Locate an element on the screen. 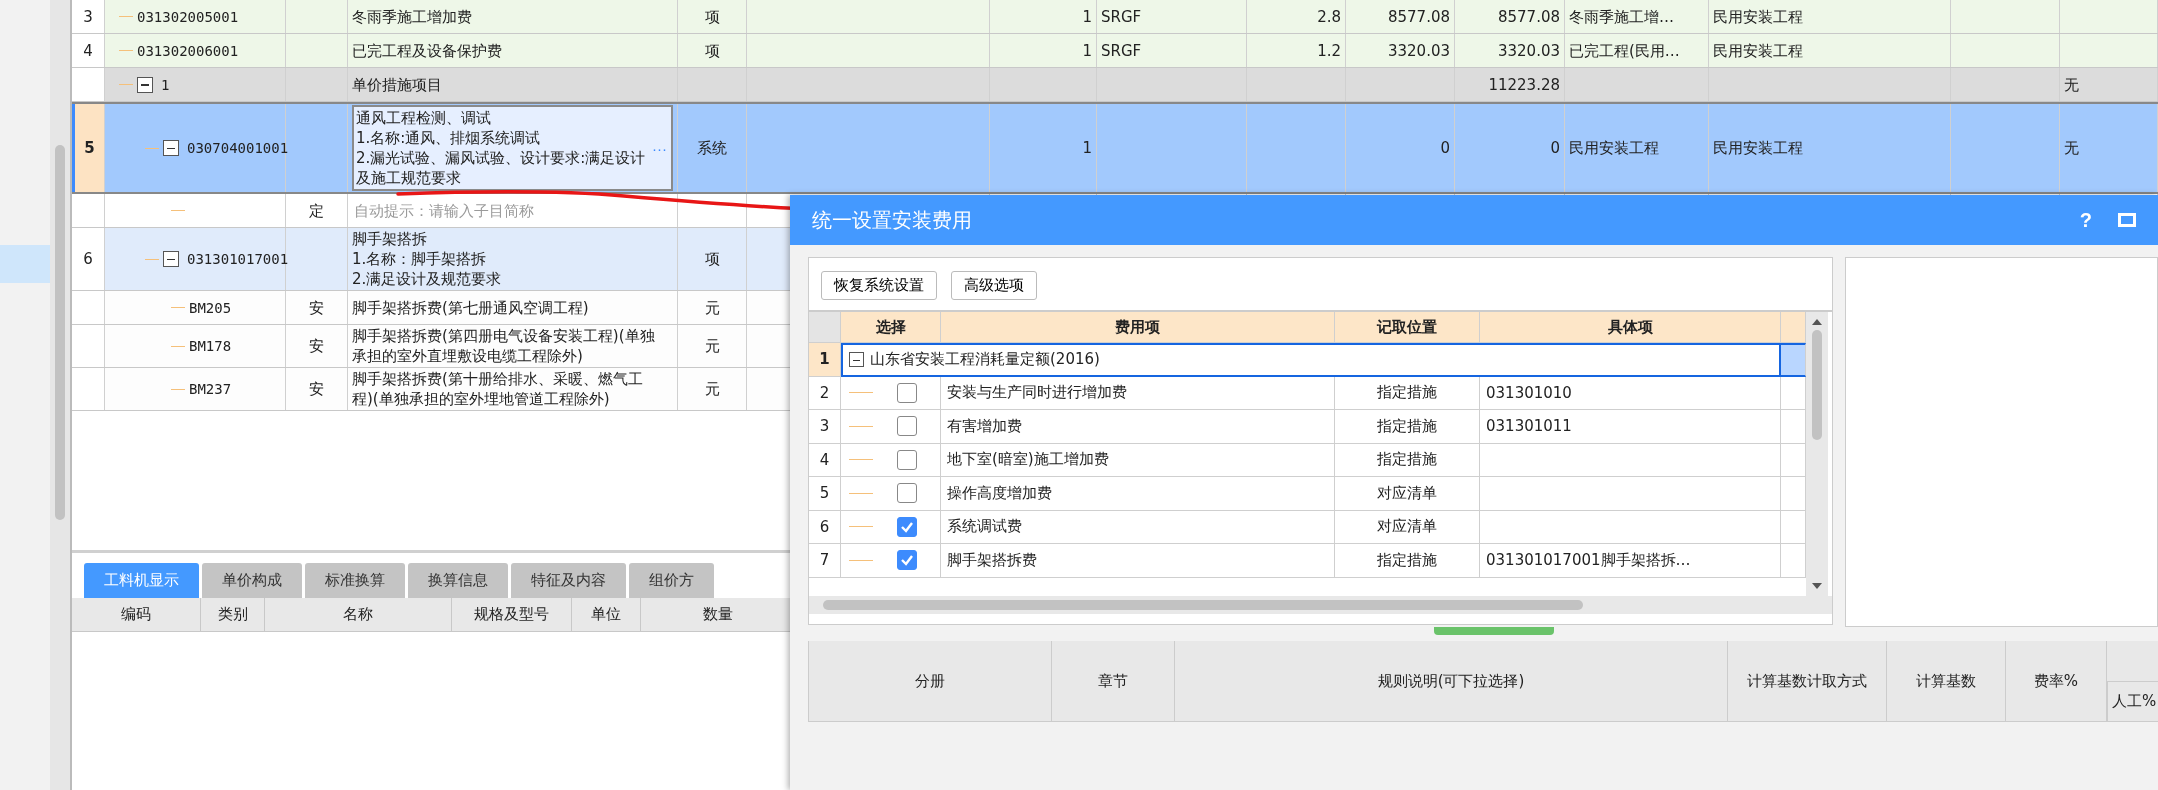 The image size is (2158, 790). column-header: 编码 is located at coordinates (136, 614).